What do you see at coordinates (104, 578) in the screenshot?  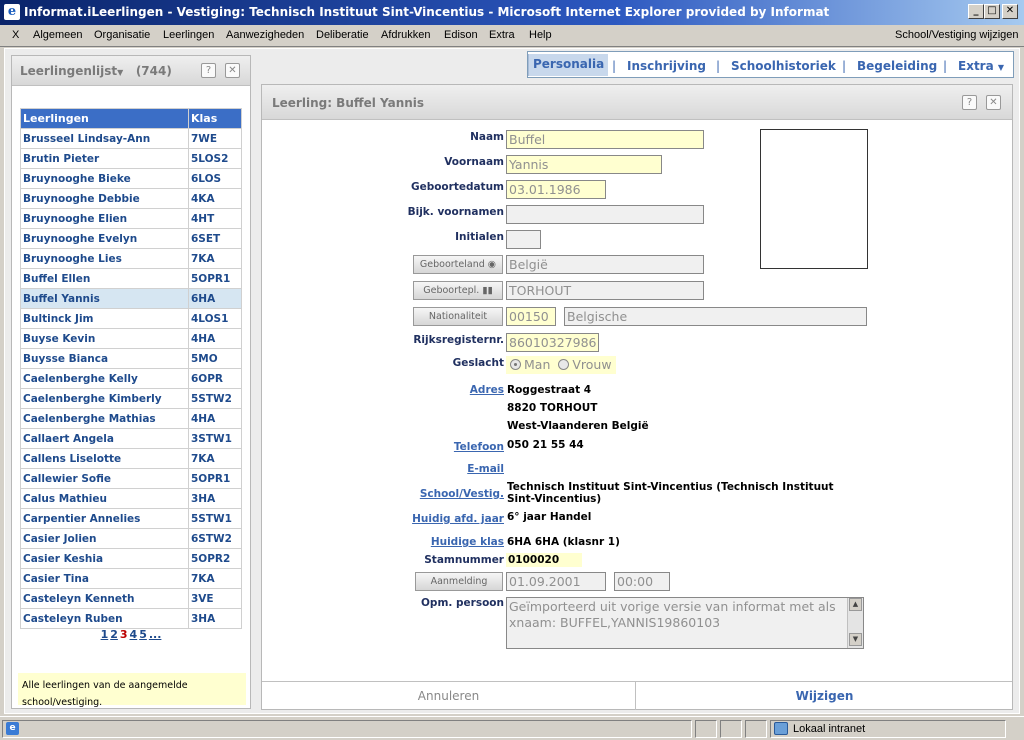 I see `student-name: Casier Tina` at bounding box center [104, 578].